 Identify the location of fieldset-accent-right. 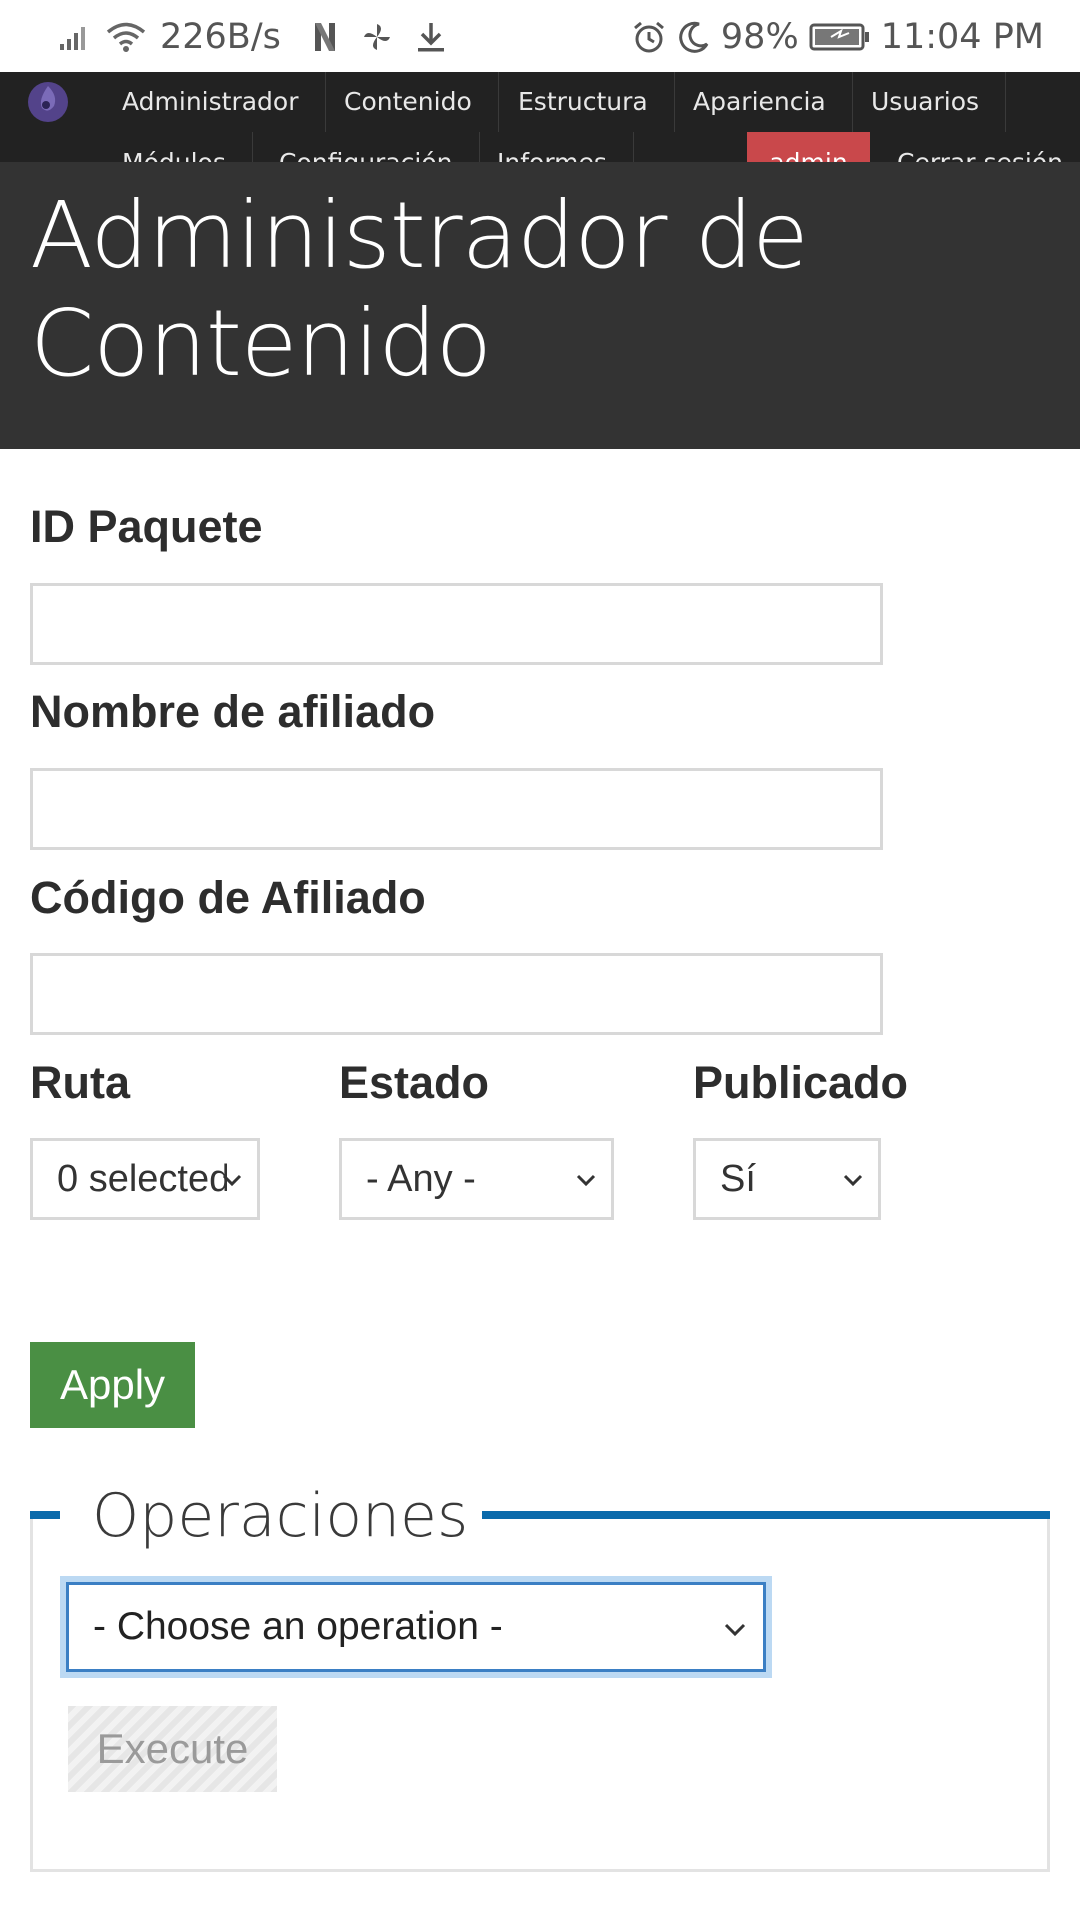
(744, 1515).